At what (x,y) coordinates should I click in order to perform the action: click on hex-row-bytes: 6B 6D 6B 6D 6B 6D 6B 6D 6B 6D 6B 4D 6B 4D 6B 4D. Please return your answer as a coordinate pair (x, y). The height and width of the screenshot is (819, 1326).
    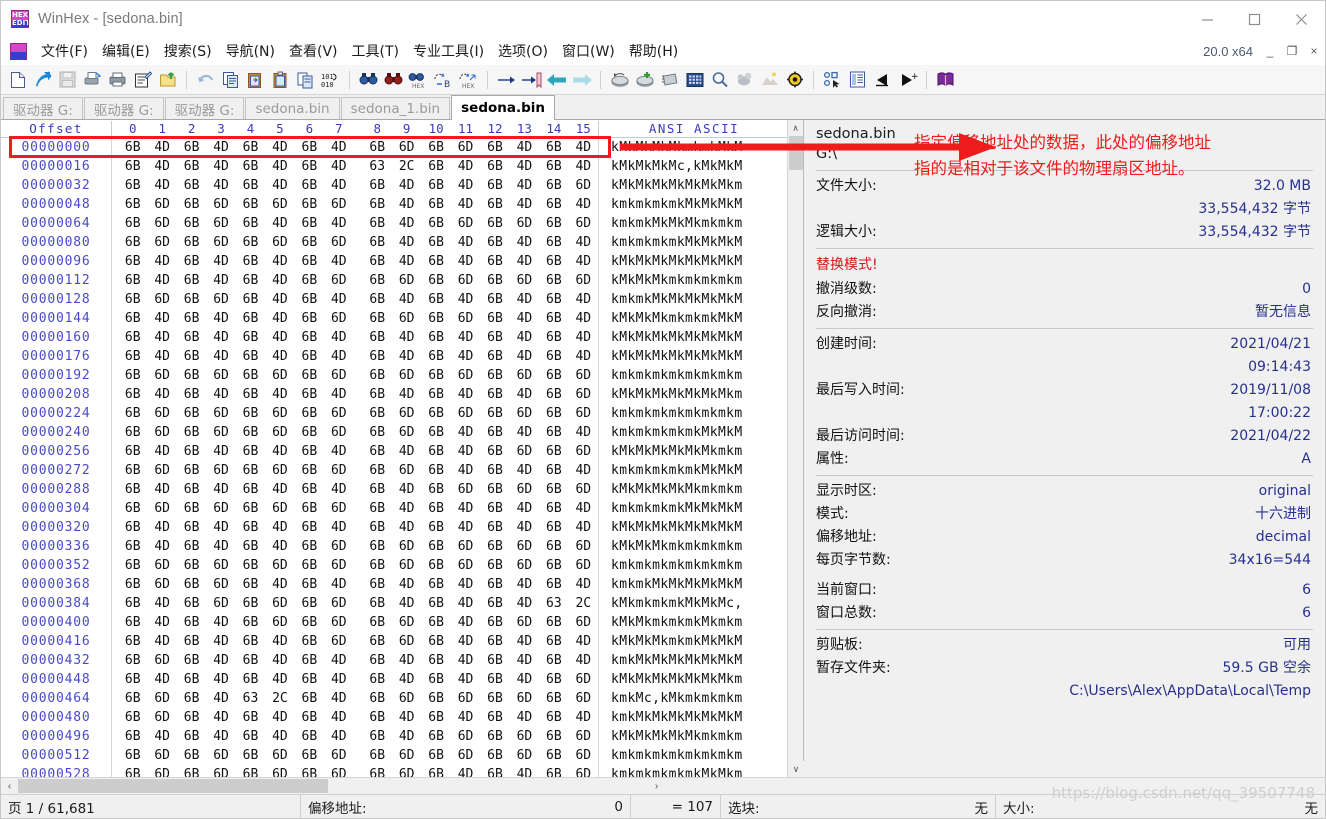
    Looking at the image, I should click on (354, 432).